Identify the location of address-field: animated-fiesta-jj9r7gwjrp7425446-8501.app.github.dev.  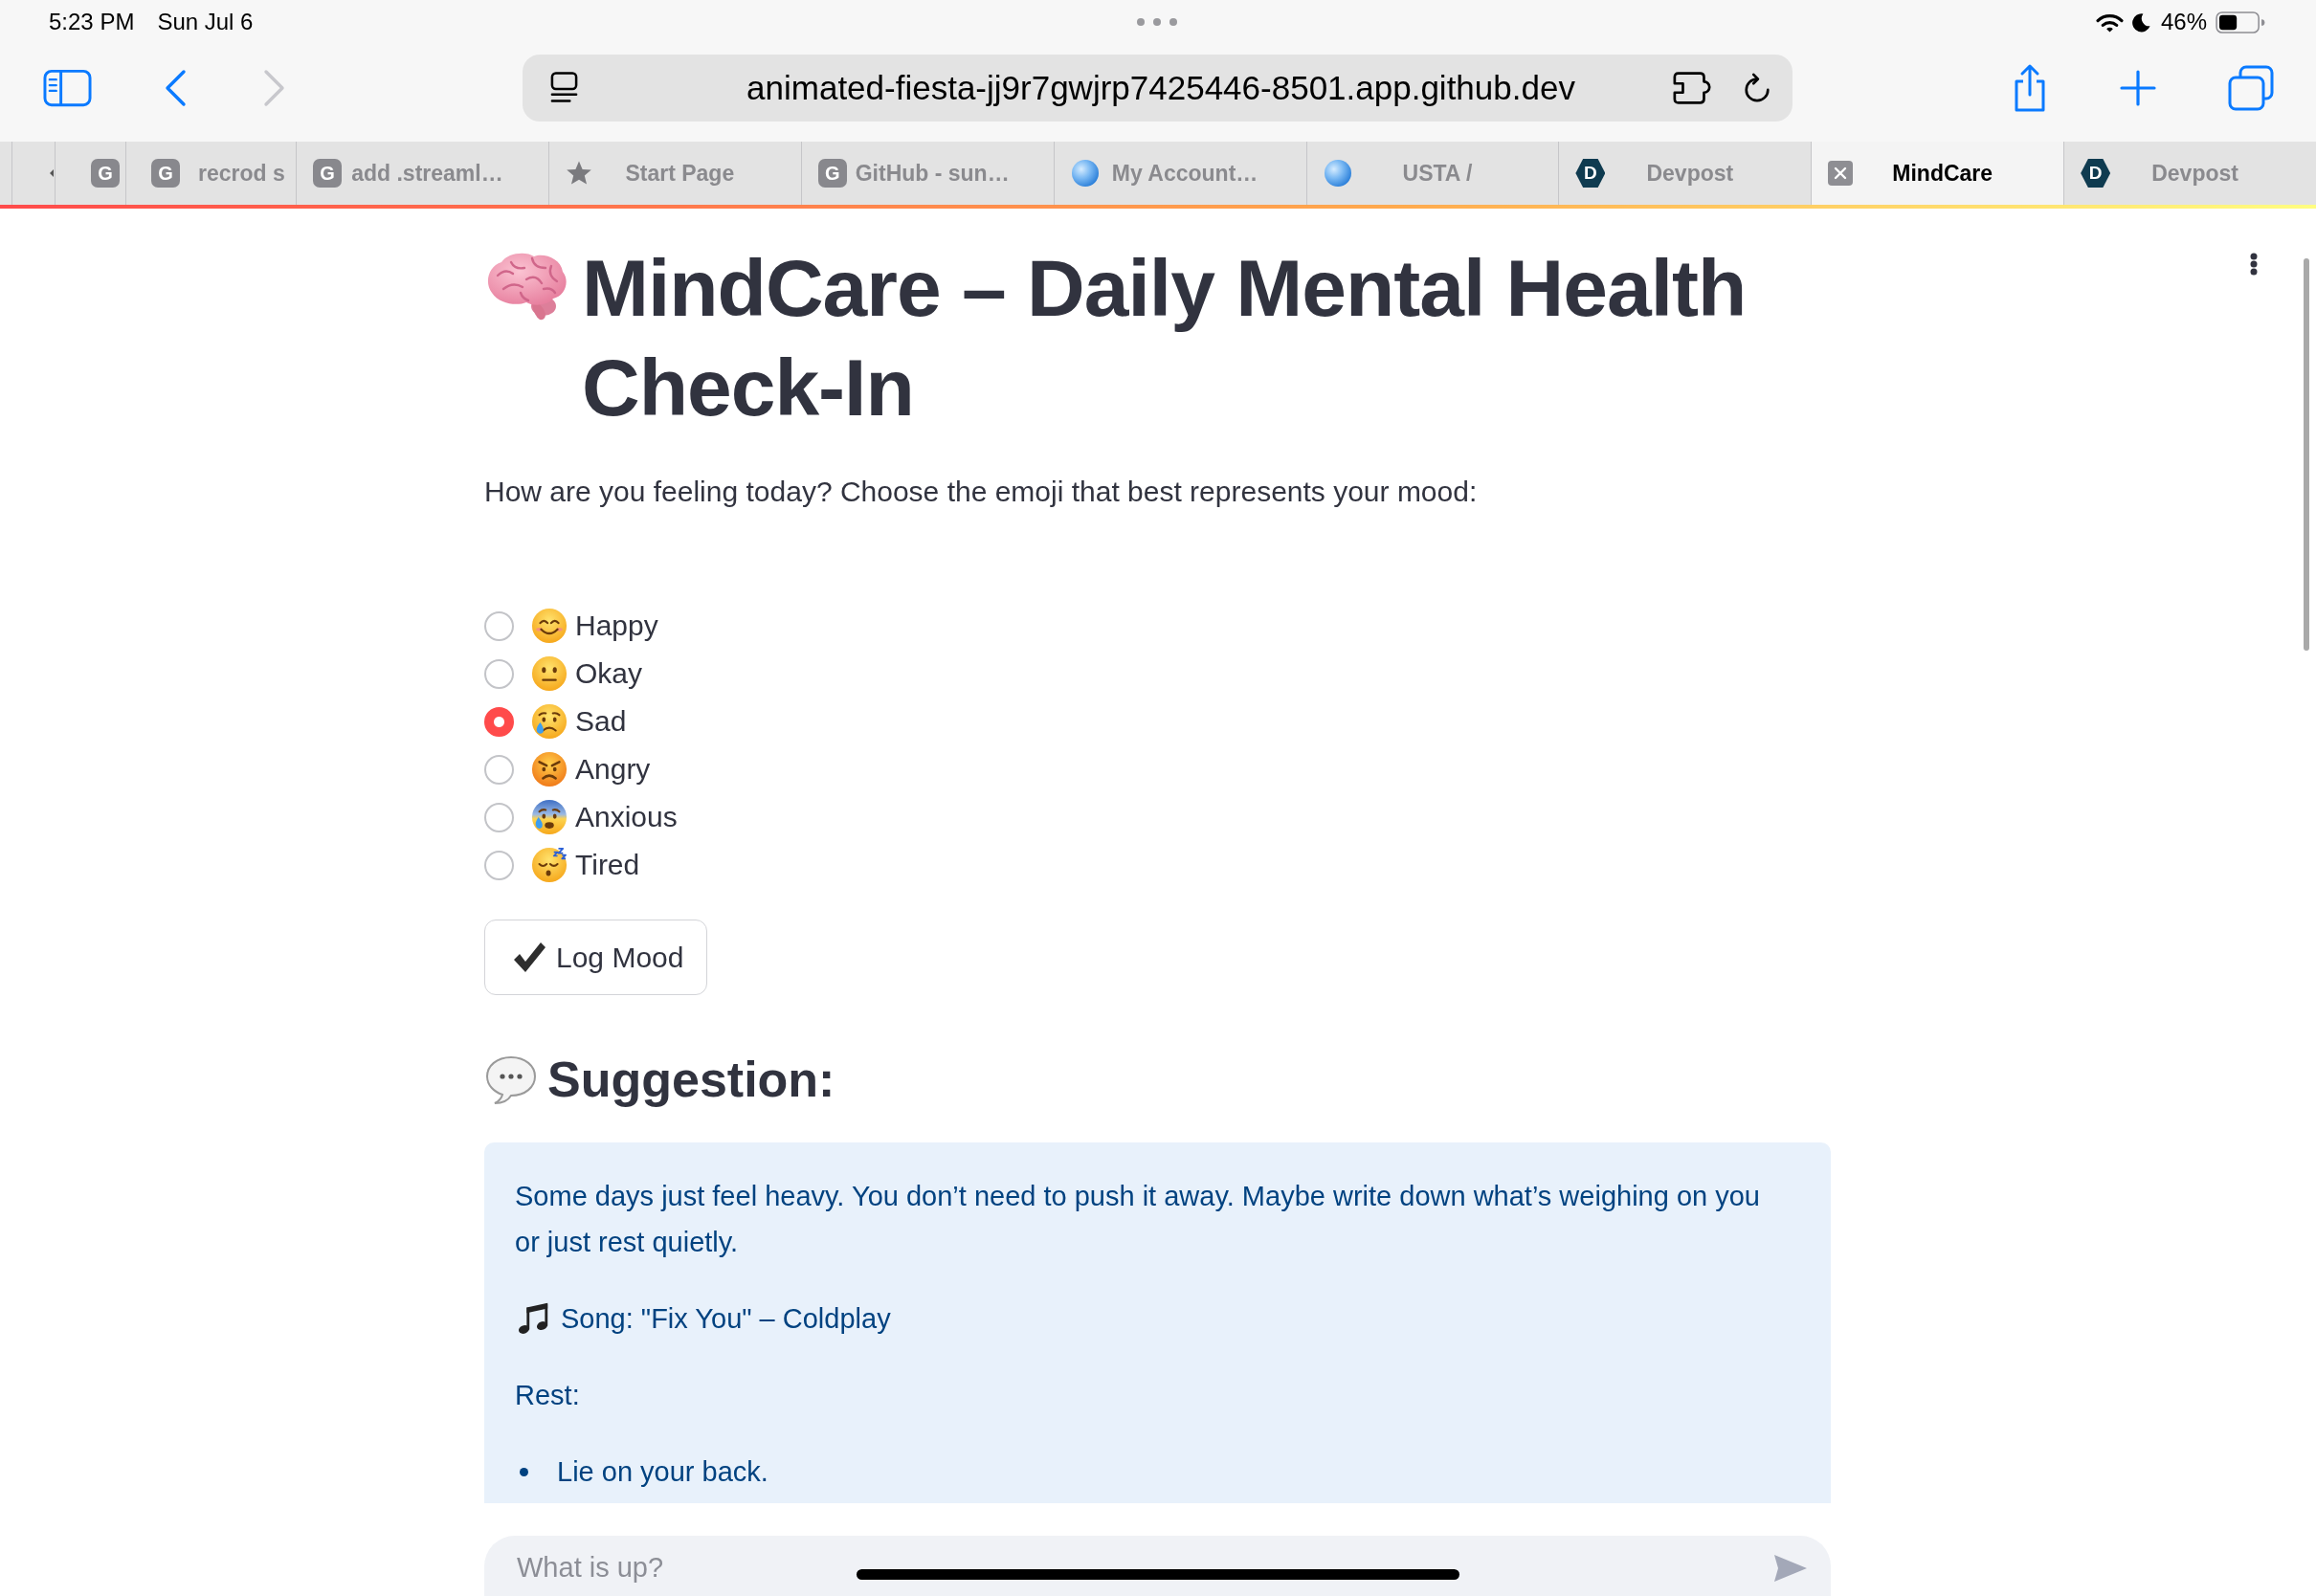
(1158, 89).